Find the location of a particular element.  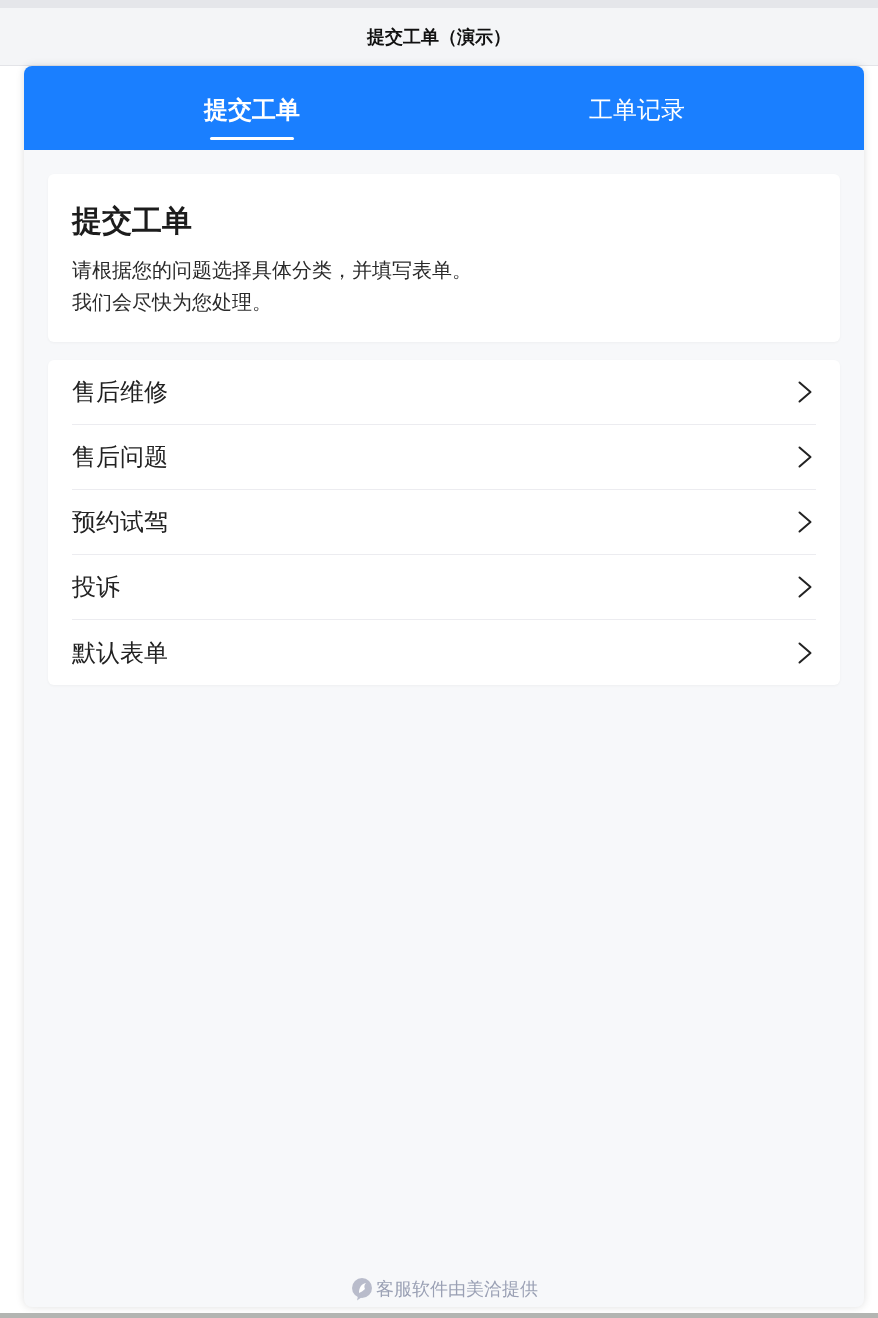

category-item: 预约试驾 is located at coordinates (444, 522).